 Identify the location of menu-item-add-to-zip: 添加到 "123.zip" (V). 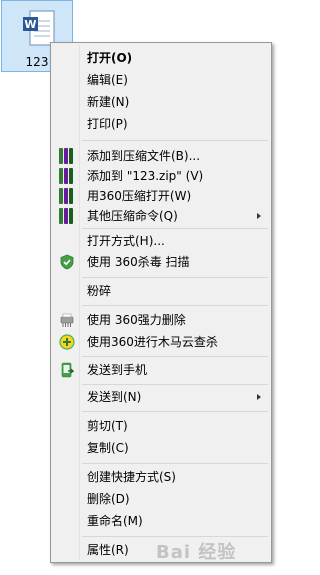
(161, 176).